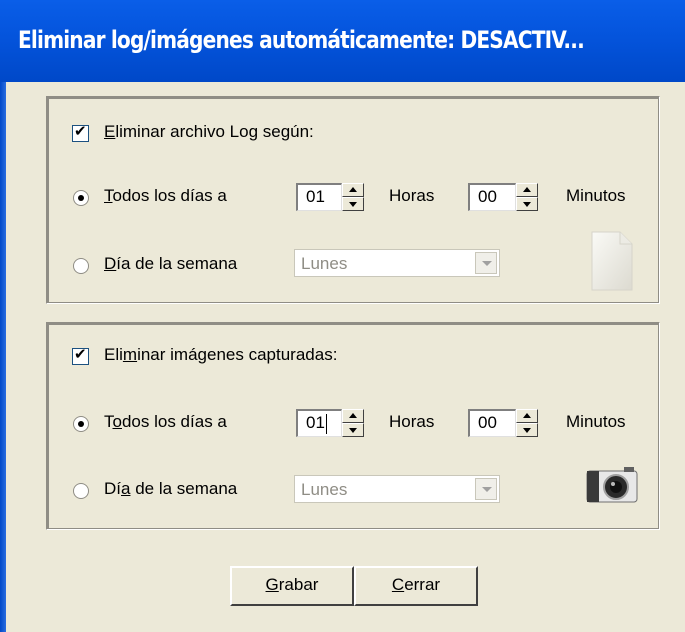  Describe the element at coordinates (353, 416) in the screenshot. I see `images-hours-up-button` at that location.